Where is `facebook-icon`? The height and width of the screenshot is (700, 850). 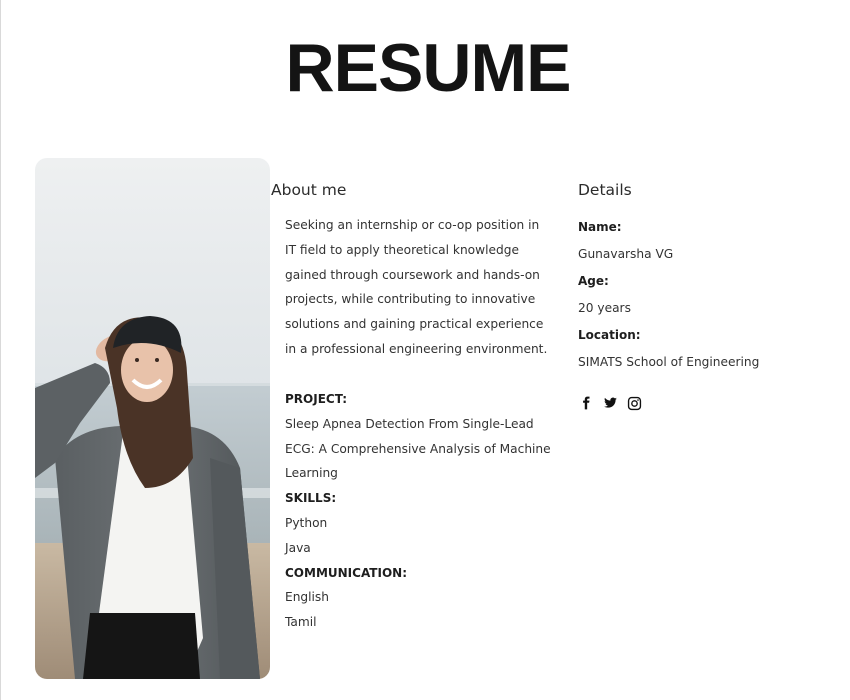
facebook-icon is located at coordinates (586, 403).